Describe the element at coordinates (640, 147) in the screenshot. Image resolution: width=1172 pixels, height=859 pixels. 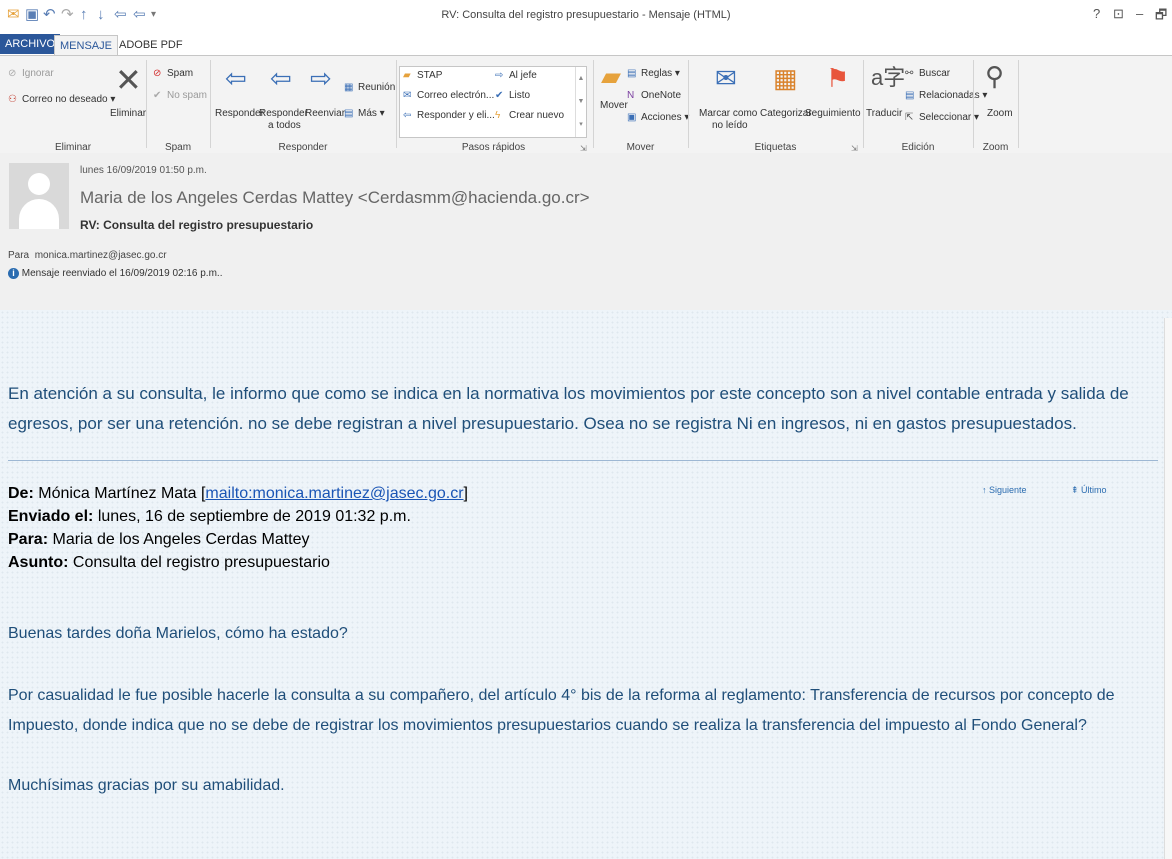
I see `group-label-mover: Mover` at that location.